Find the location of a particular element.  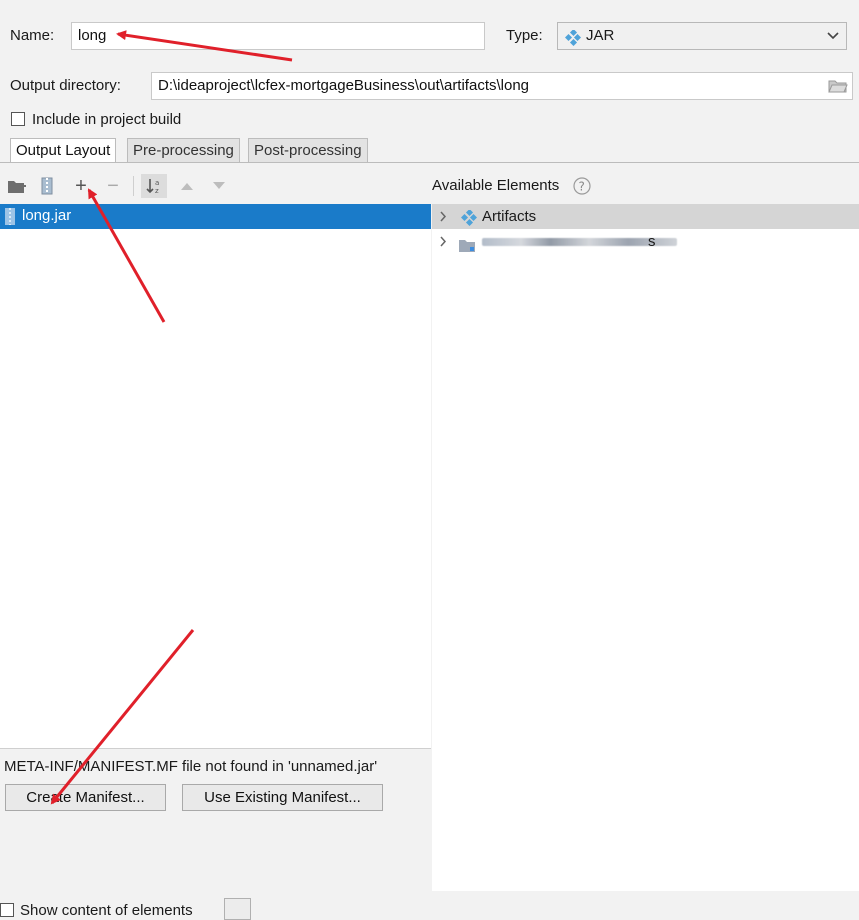

arrow-to-create-manifest-icon is located at coordinates (122, 717).